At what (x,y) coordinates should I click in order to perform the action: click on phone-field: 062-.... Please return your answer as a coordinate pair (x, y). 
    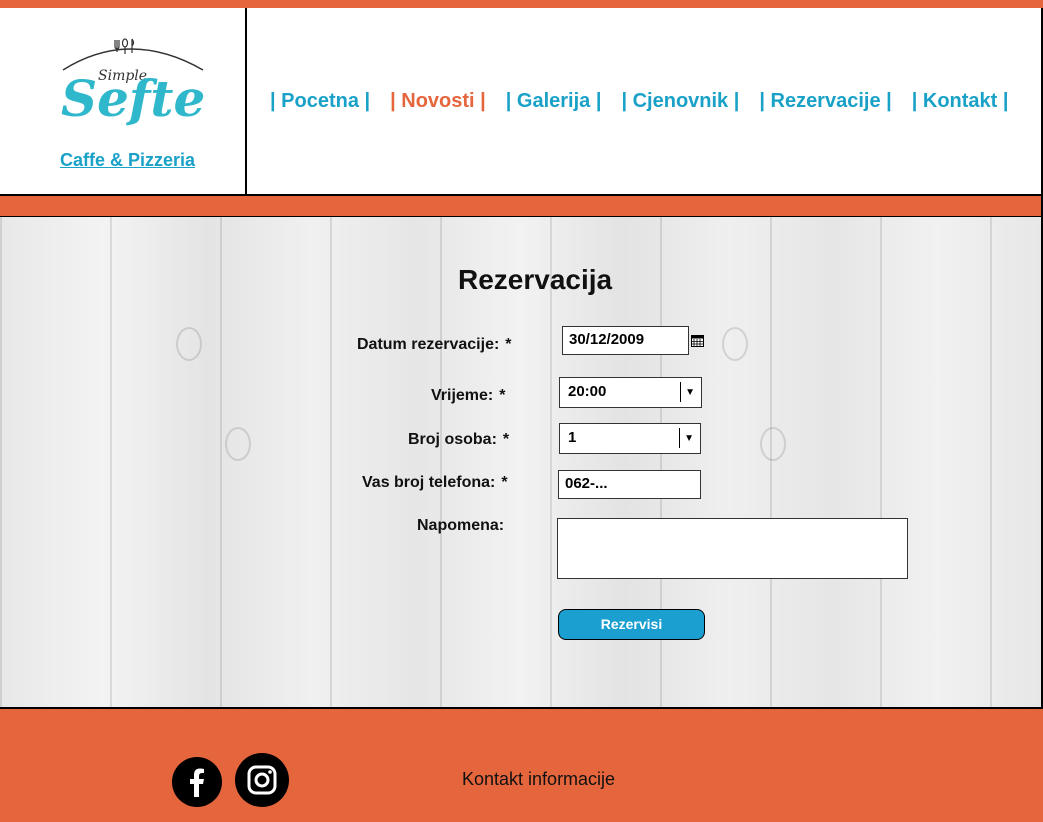
    Looking at the image, I should click on (629, 484).